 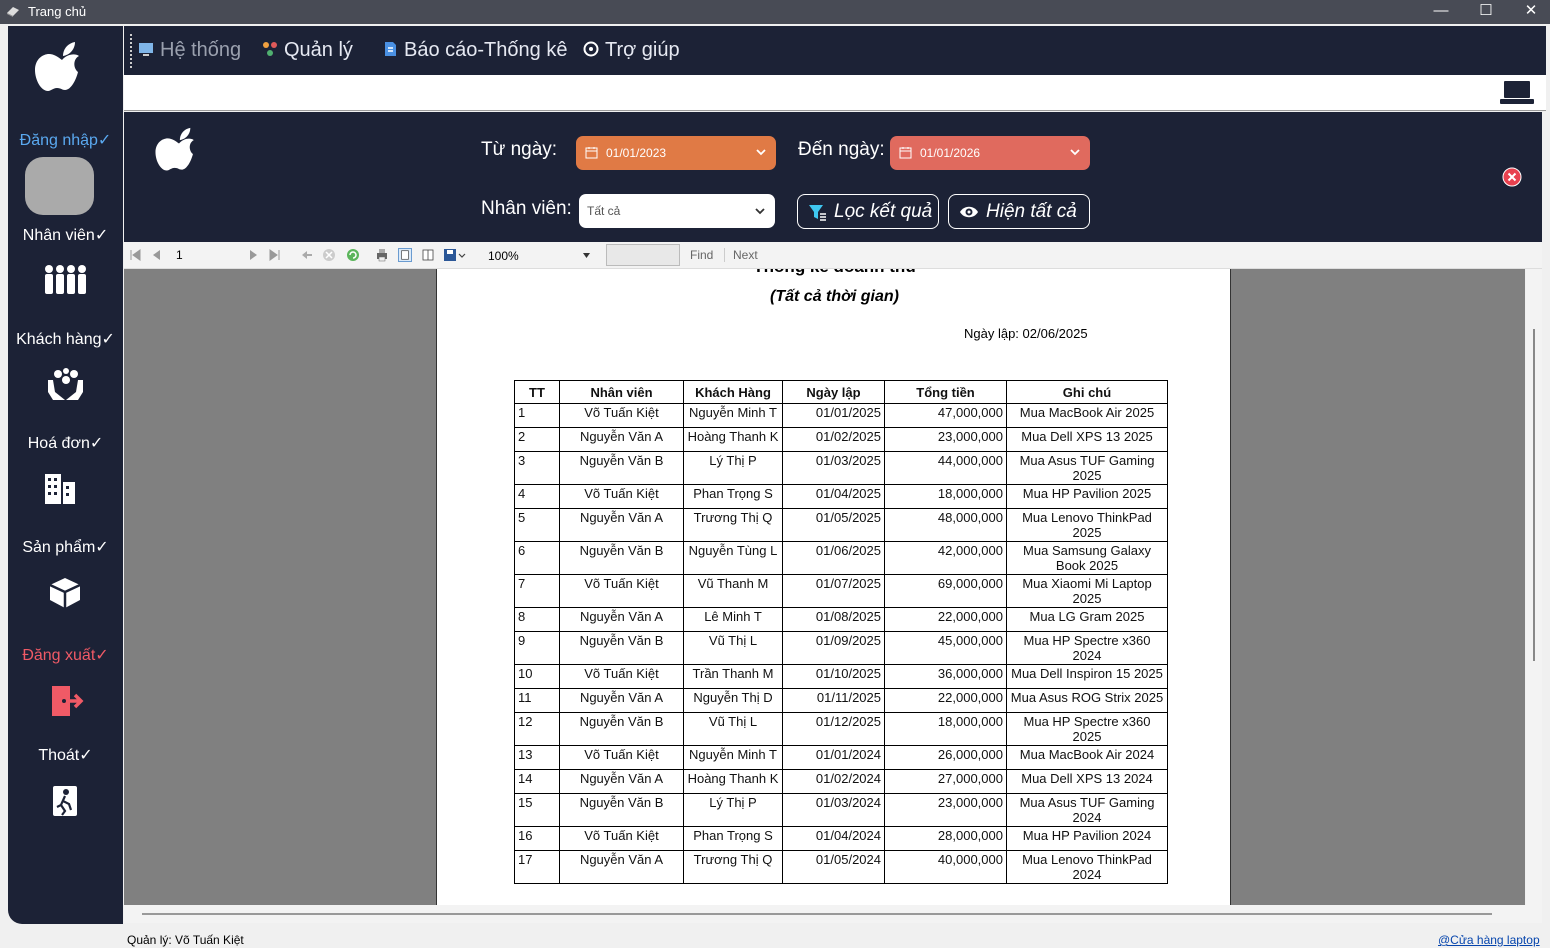 What do you see at coordinates (537, 676) in the screenshot?
I see `table-cell: 10` at bounding box center [537, 676].